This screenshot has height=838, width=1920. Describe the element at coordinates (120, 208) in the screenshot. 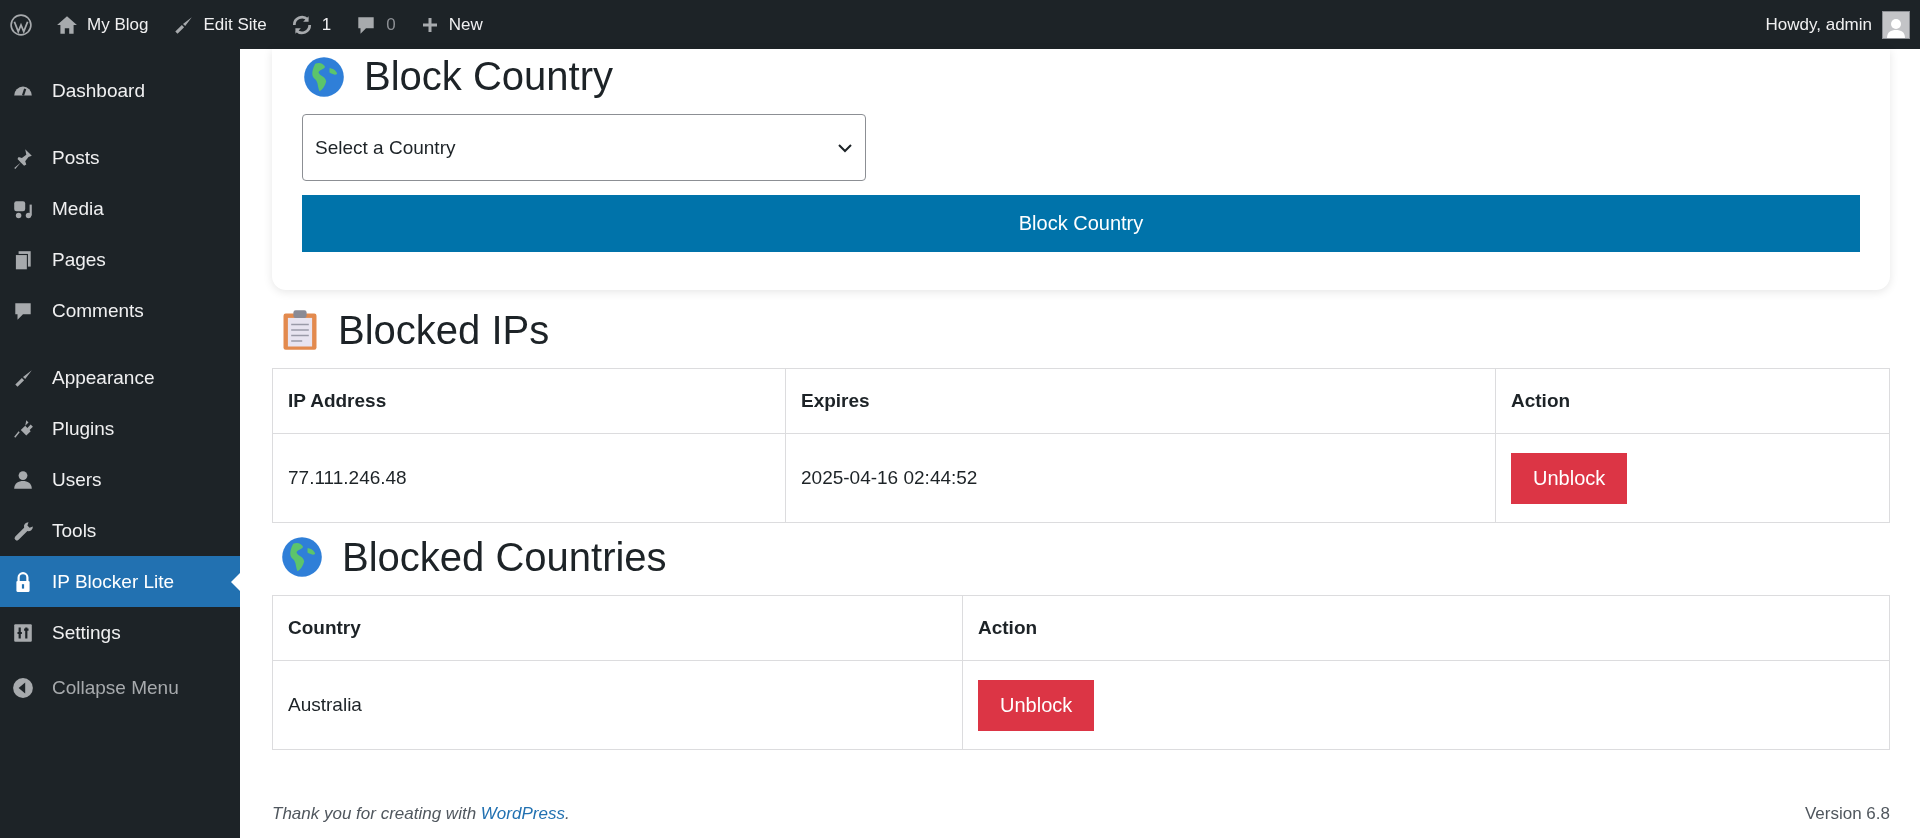

I see `sidebar-item: Media` at that location.